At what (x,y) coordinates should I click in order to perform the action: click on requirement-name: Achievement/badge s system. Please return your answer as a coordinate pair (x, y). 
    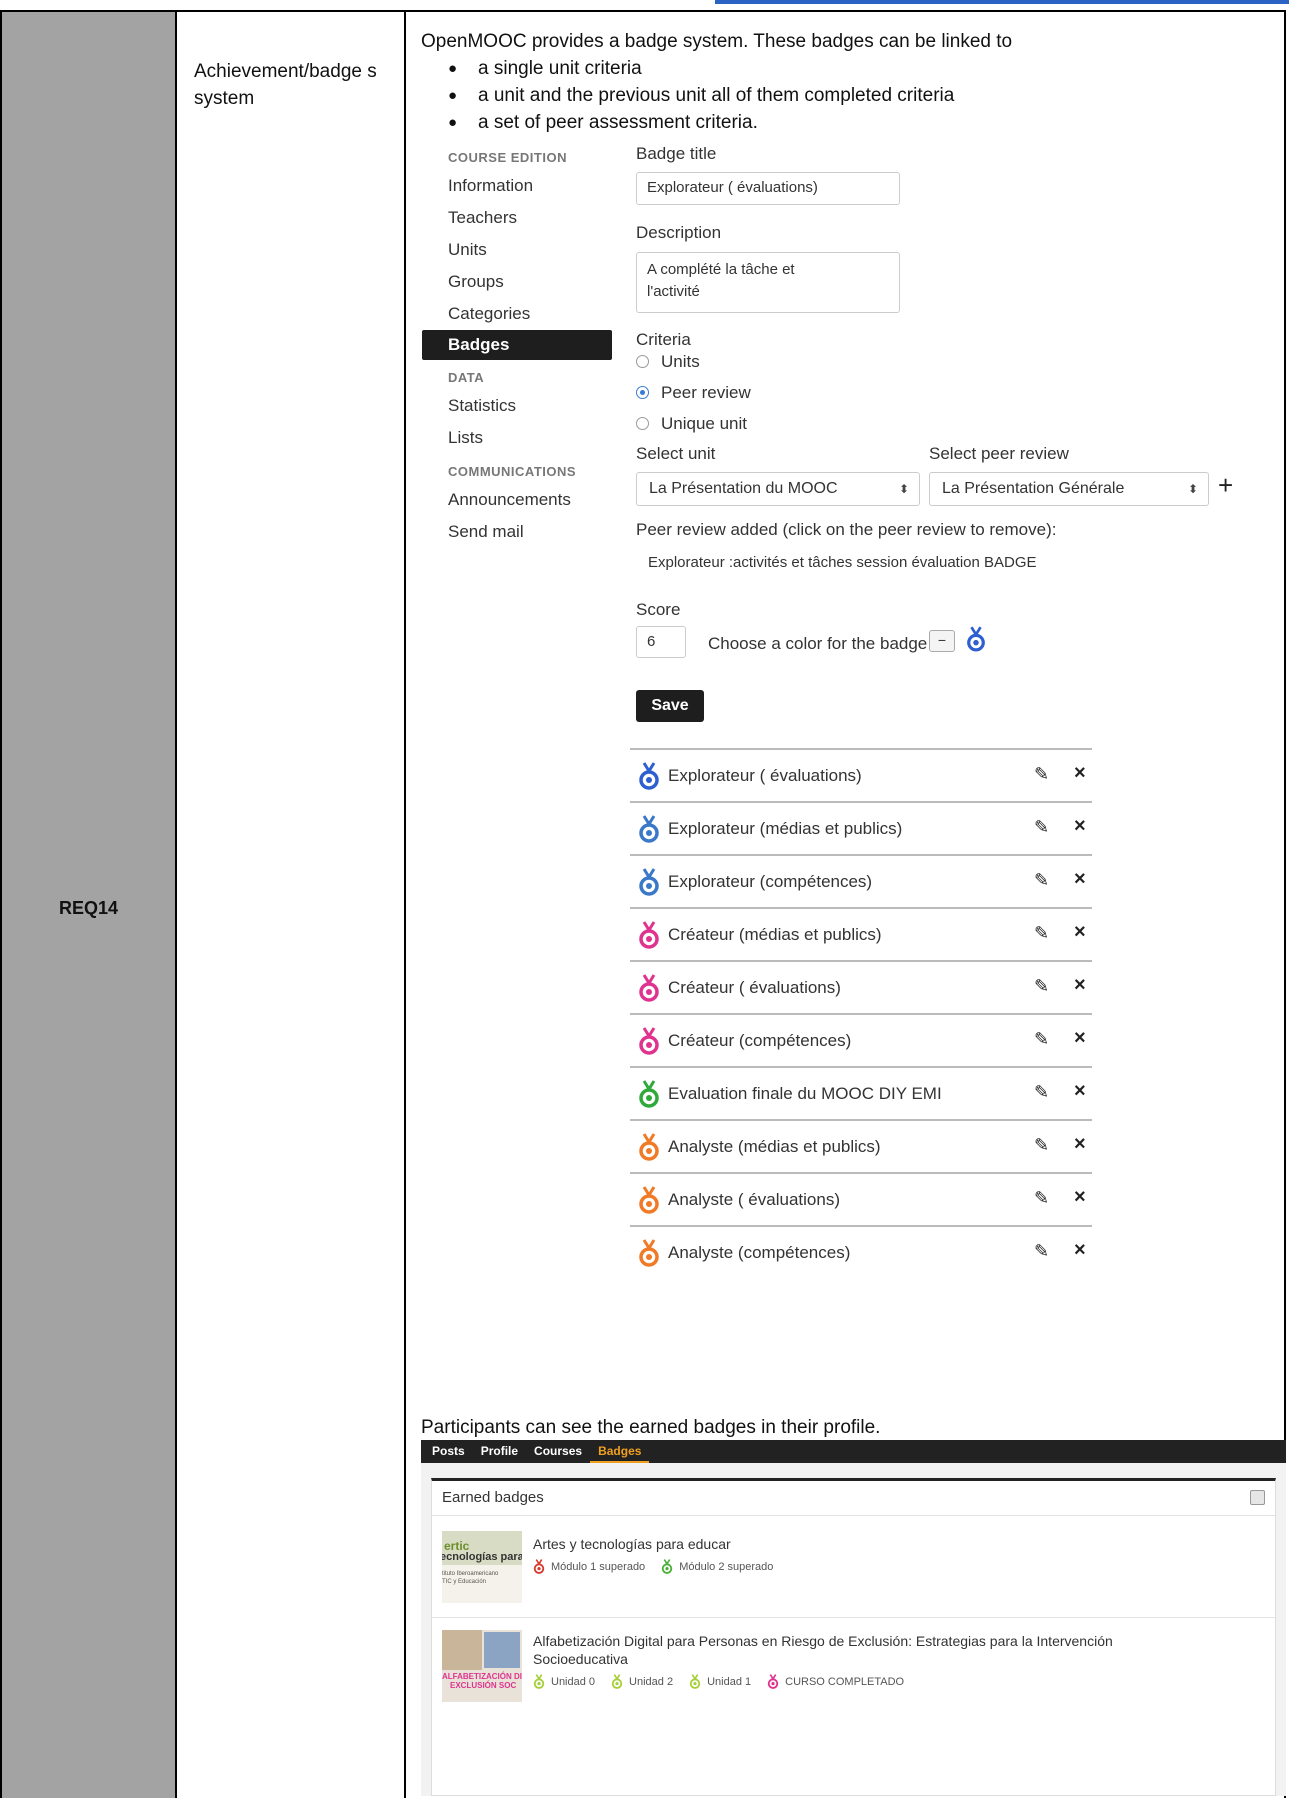
    Looking at the image, I should click on (285, 85).